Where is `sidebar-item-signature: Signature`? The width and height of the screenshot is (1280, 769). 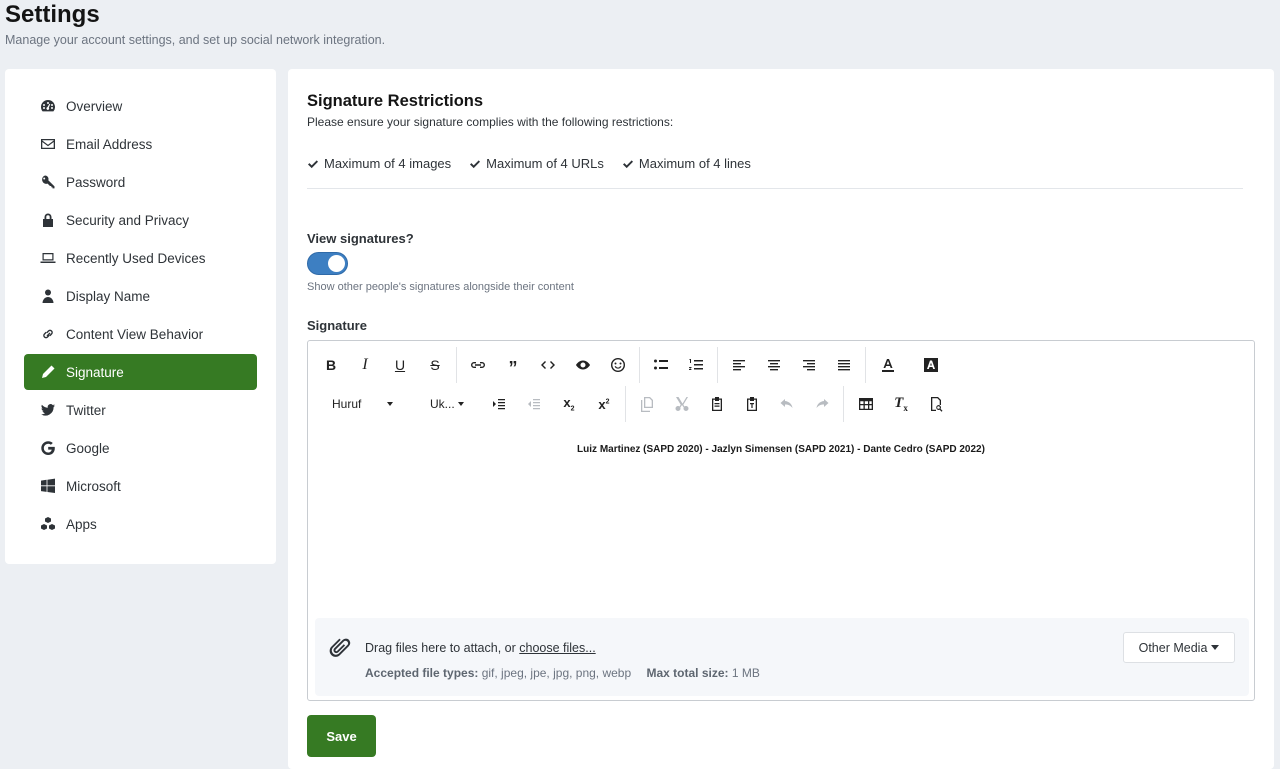 sidebar-item-signature: Signature is located at coordinates (140, 372).